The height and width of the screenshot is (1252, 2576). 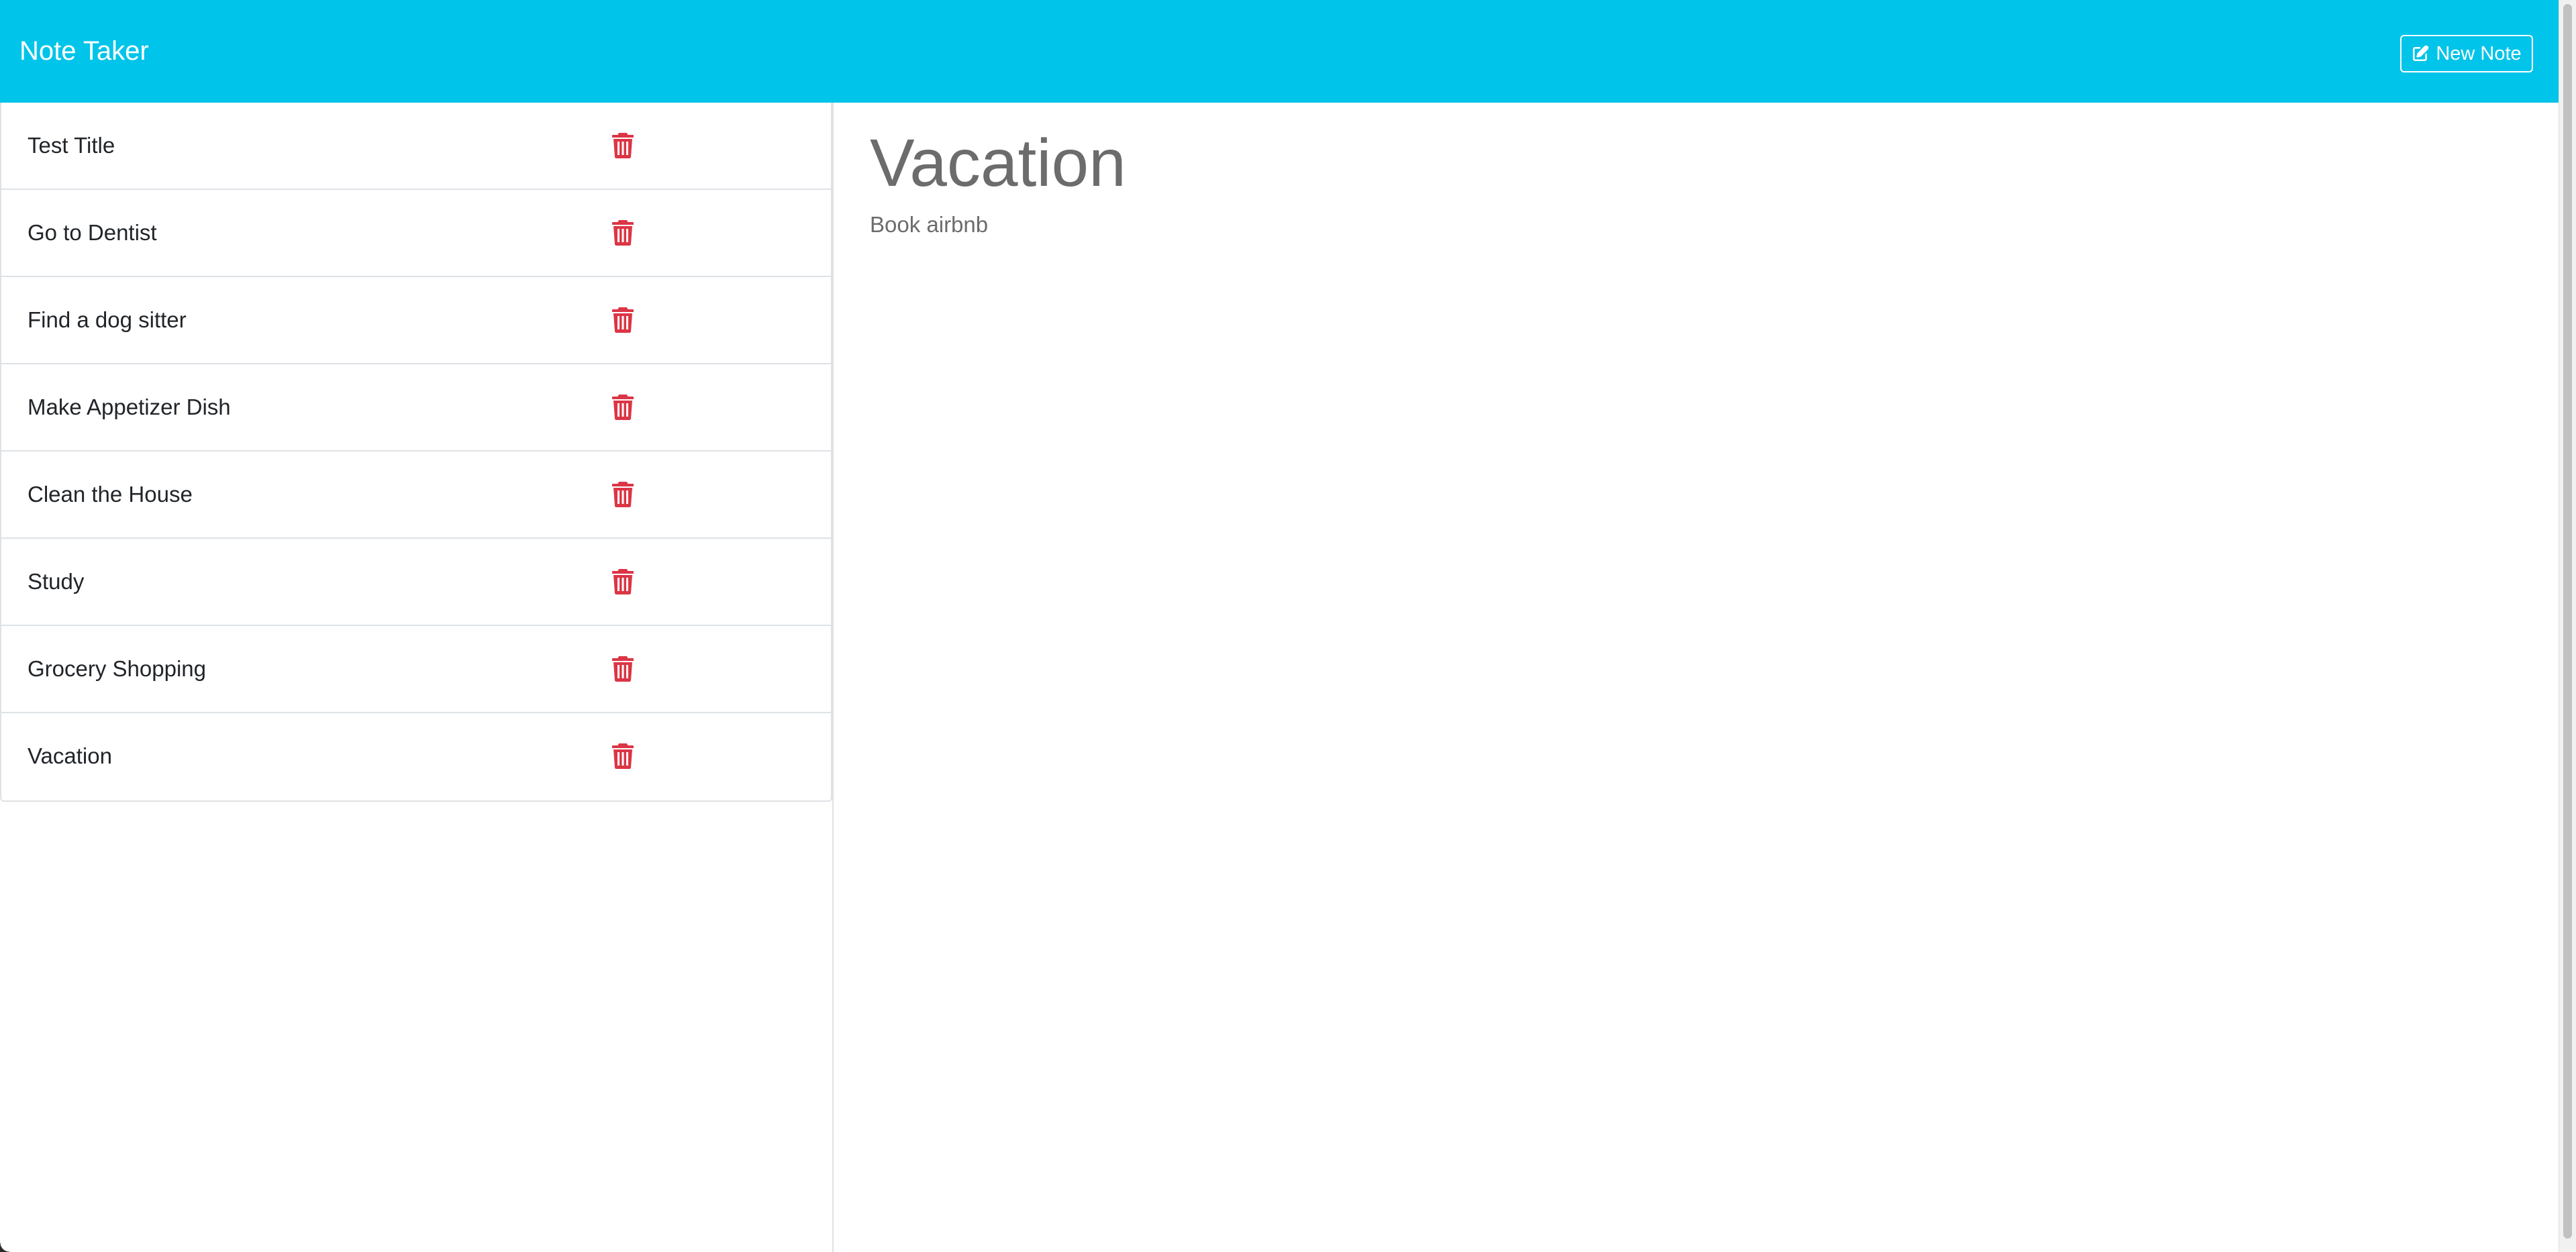 What do you see at coordinates (998, 163) in the screenshot?
I see `note-title-input: Vacation` at bounding box center [998, 163].